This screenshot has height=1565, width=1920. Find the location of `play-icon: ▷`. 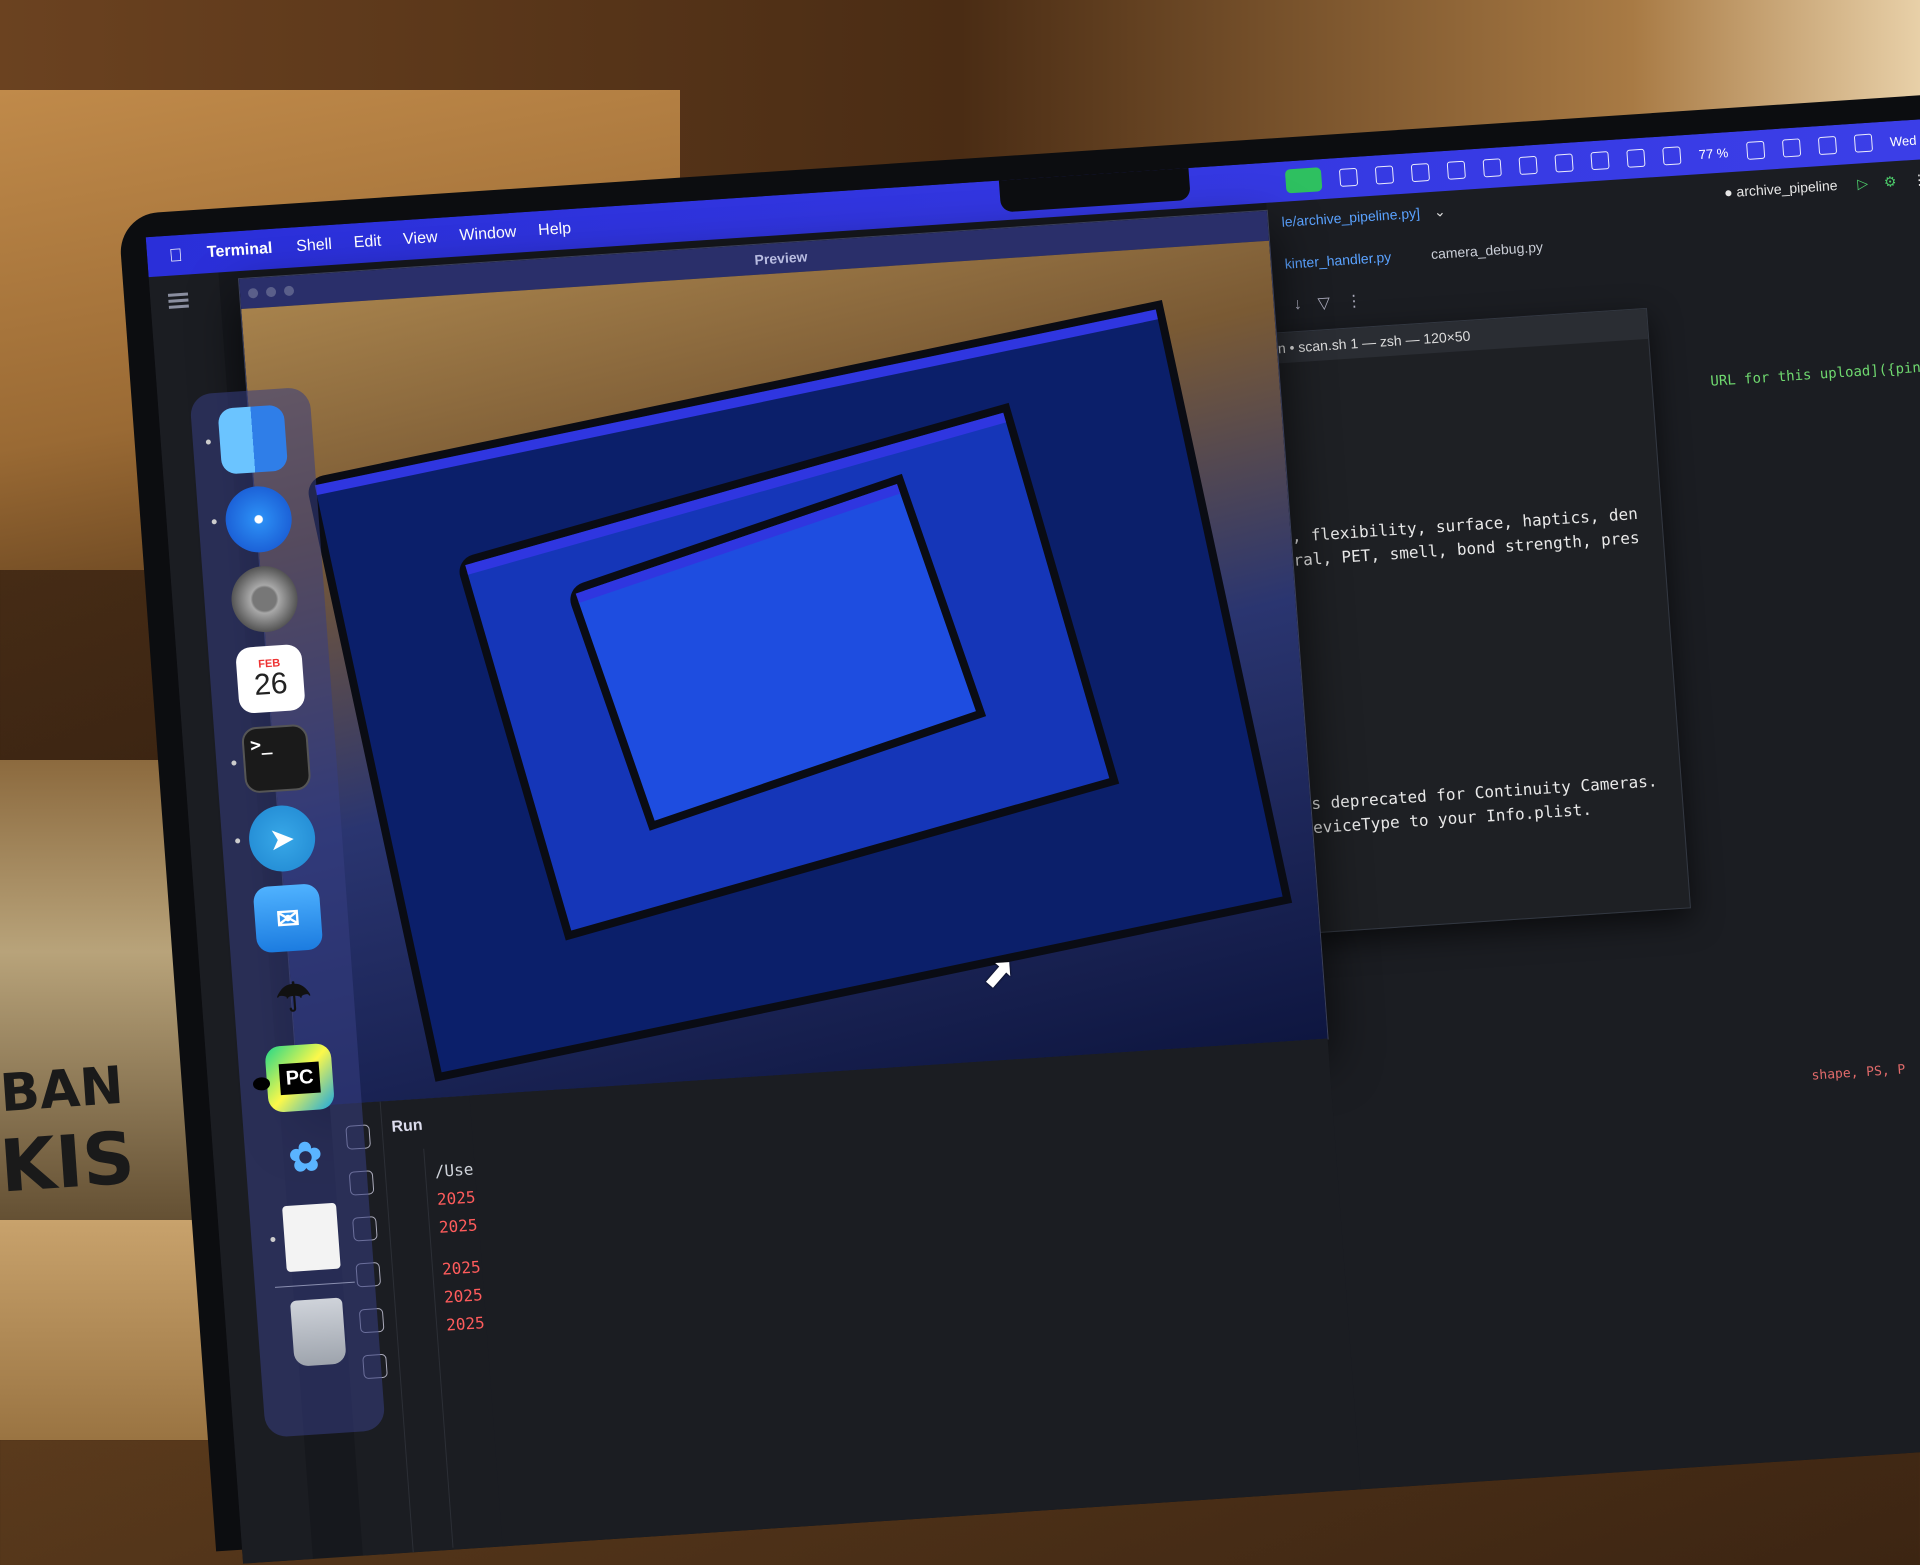

play-icon: ▷ is located at coordinates (1863, 182).